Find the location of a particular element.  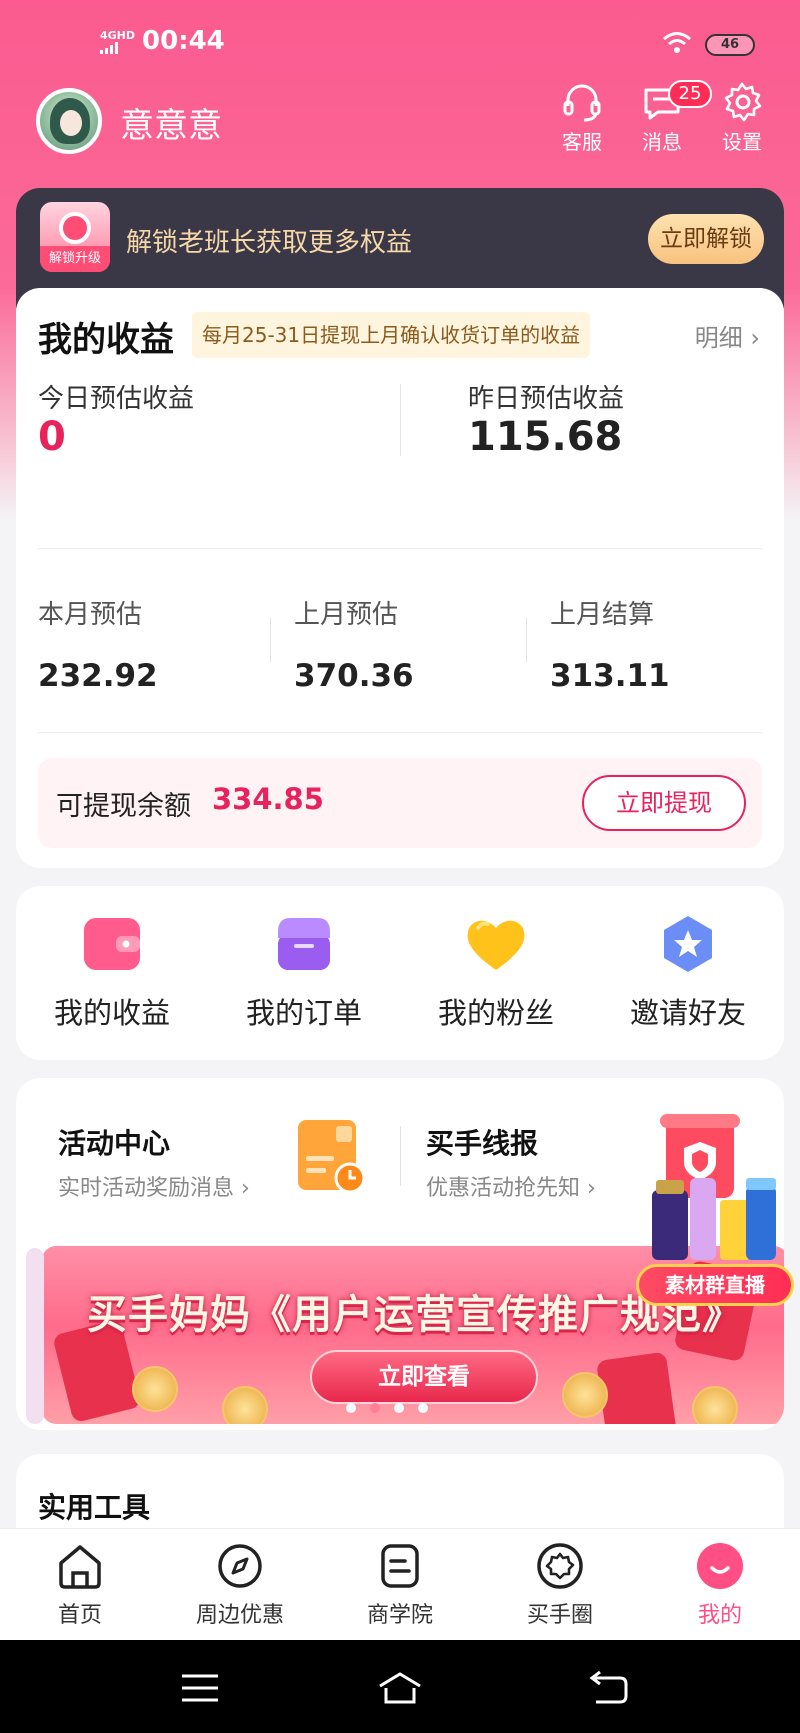

buyer-news-title: 买手线报 is located at coordinates (482, 1143).